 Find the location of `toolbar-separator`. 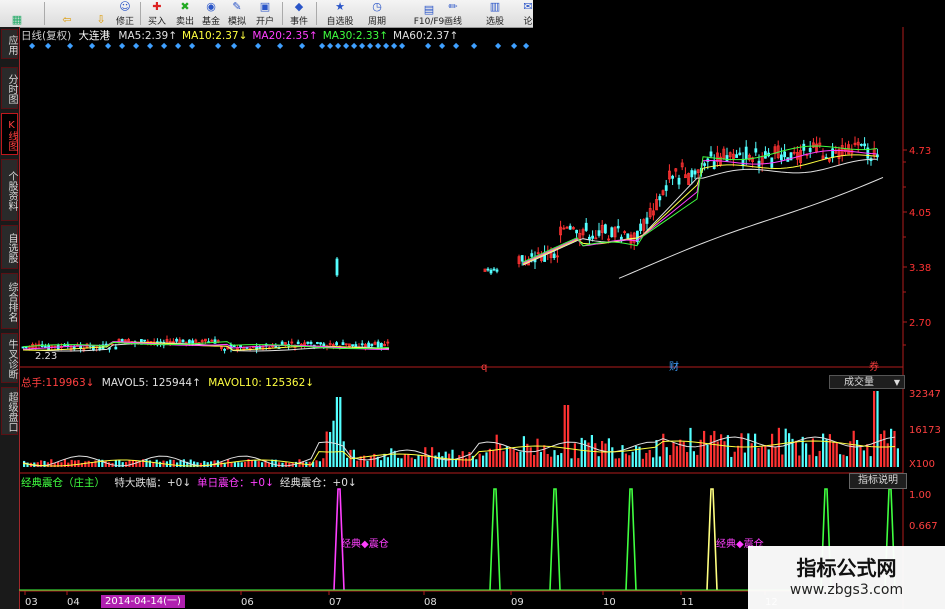

toolbar-separator is located at coordinates (316, 13).